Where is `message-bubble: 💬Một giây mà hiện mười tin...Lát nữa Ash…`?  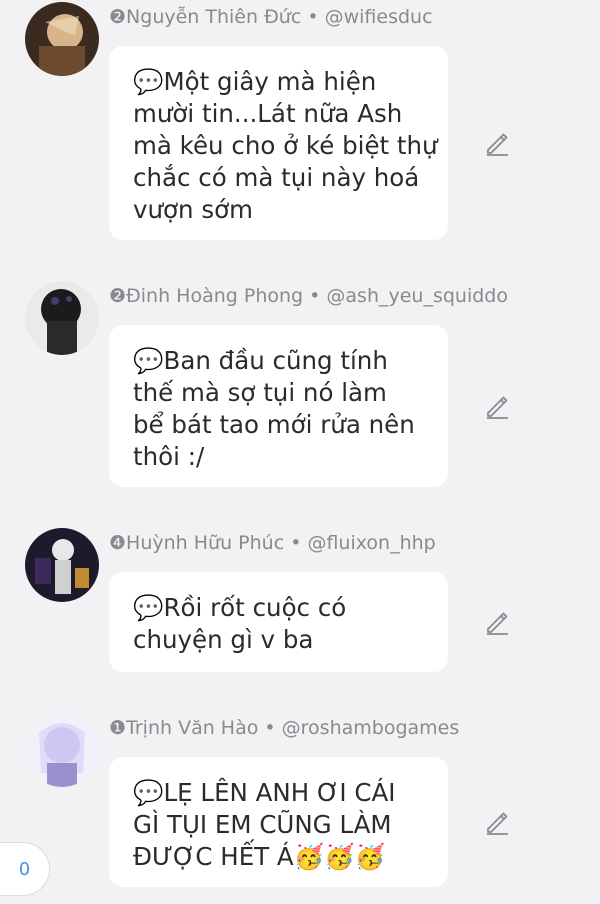 message-bubble: 💬Một giây mà hiện mười tin...Lát nữa Ash… is located at coordinates (278, 143).